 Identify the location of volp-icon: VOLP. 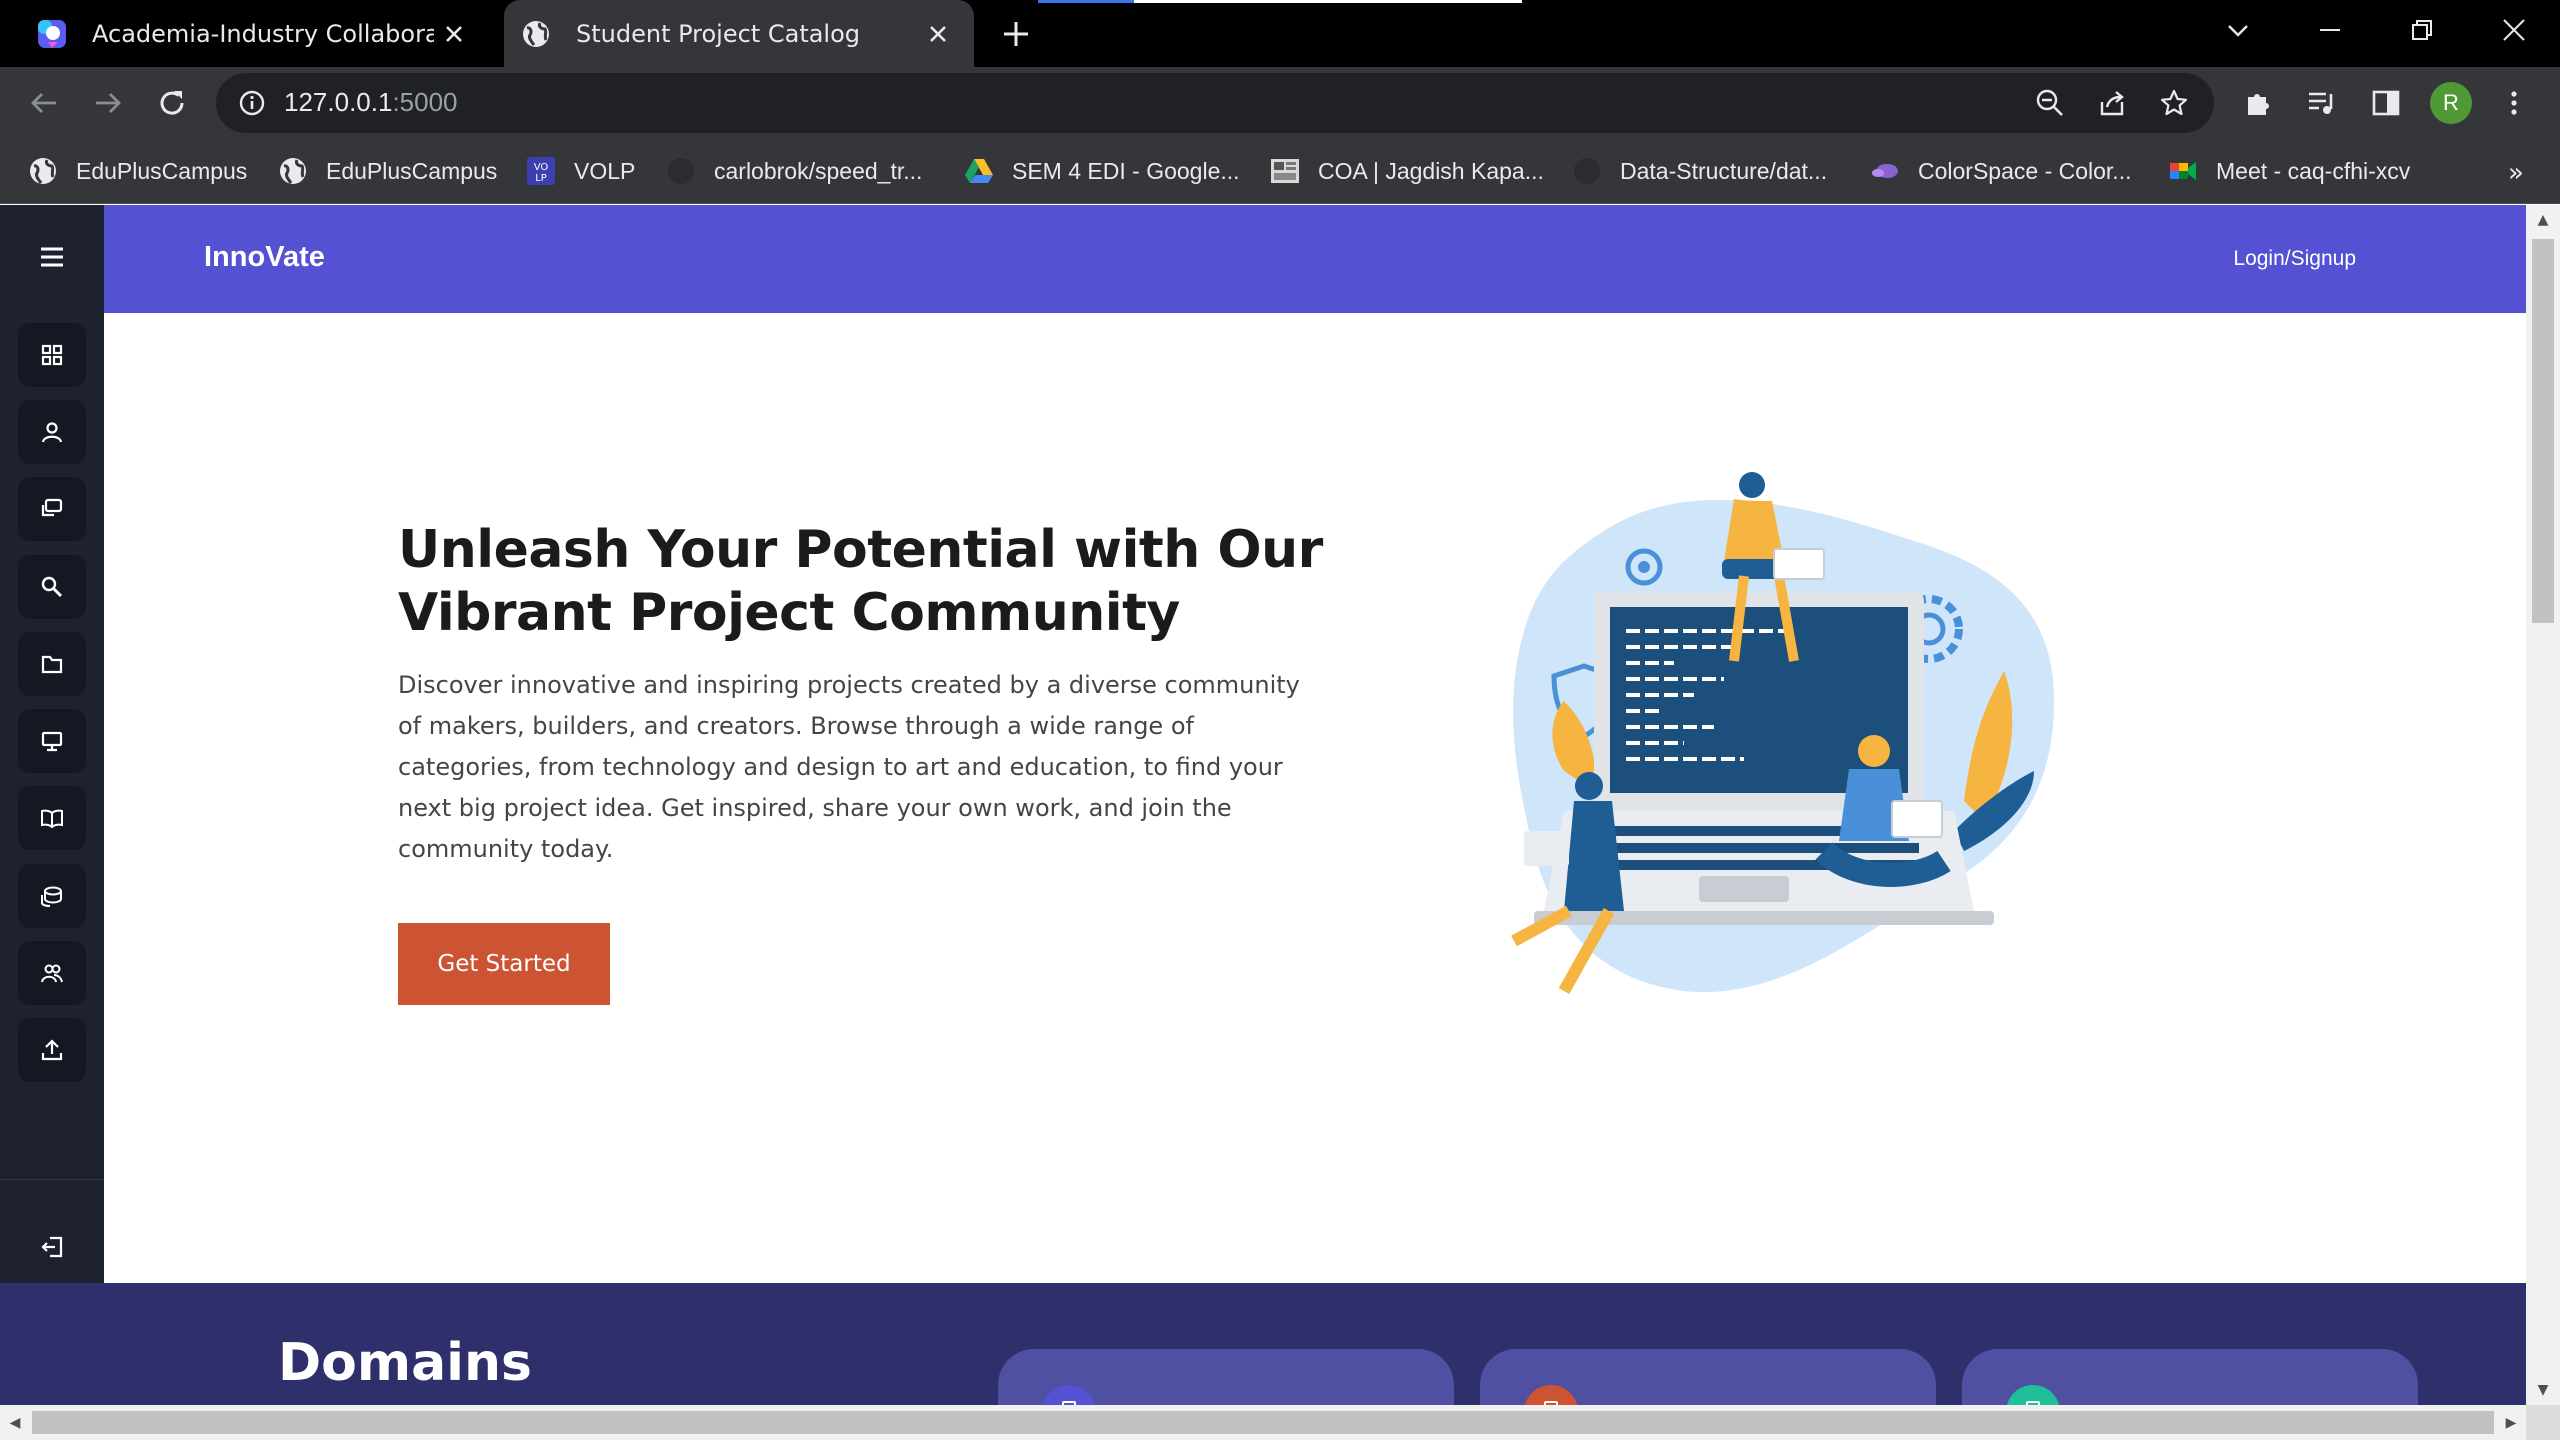
(541, 171).